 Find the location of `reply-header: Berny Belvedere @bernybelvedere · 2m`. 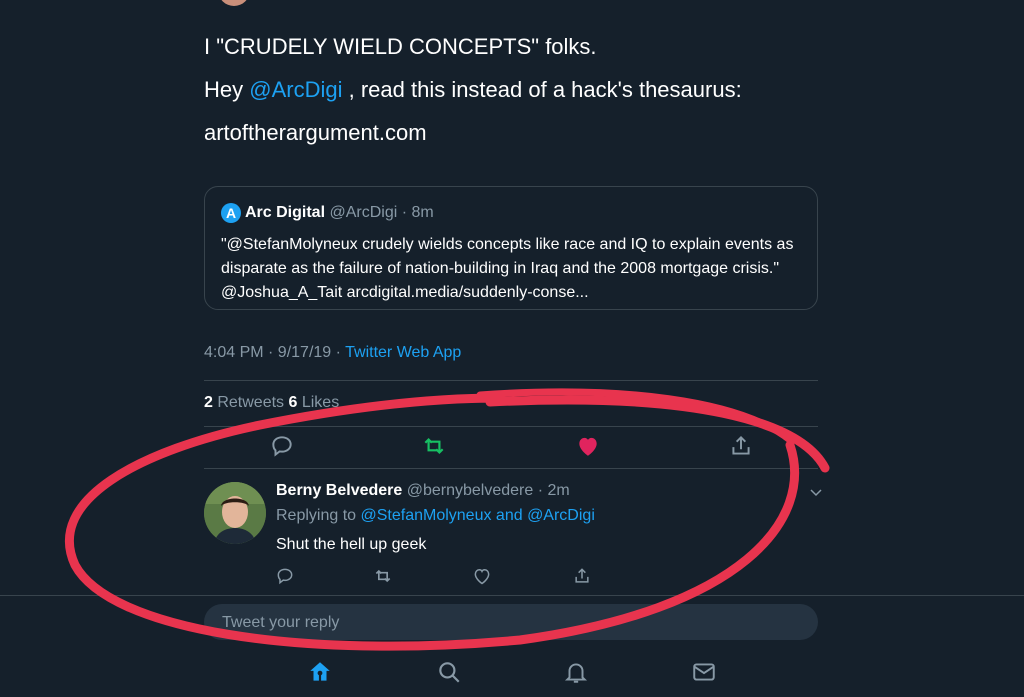

reply-header: Berny Belvedere @bernybelvedere · 2m is located at coordinates (423, 491).